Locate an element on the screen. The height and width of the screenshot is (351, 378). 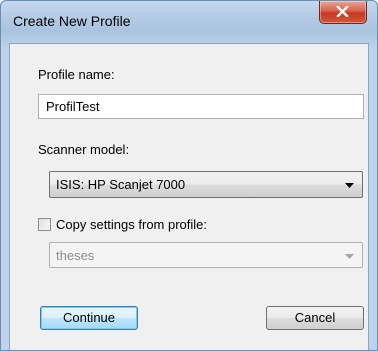
profile-name-label: Profile name: is located at coordinates (76, 74).